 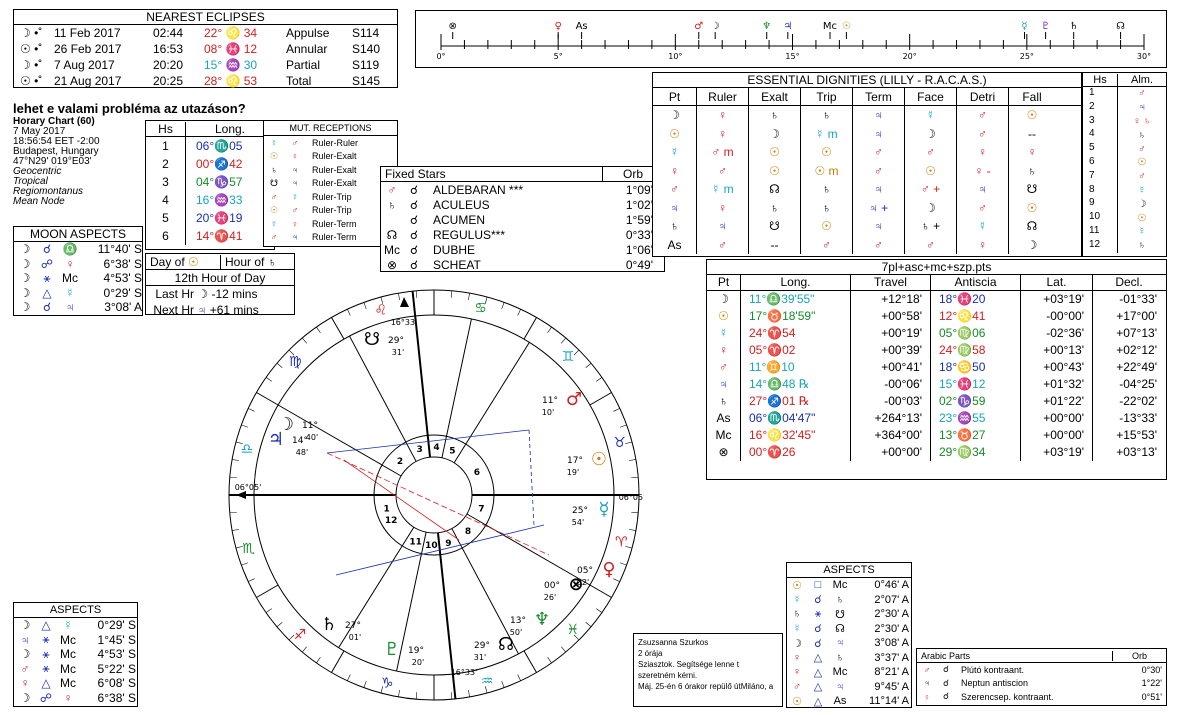 What do you see at coordinates (796, 418) in the screenshot?
I see `position-cell: 06°♏04'47"` at bounding box center [796, 418].